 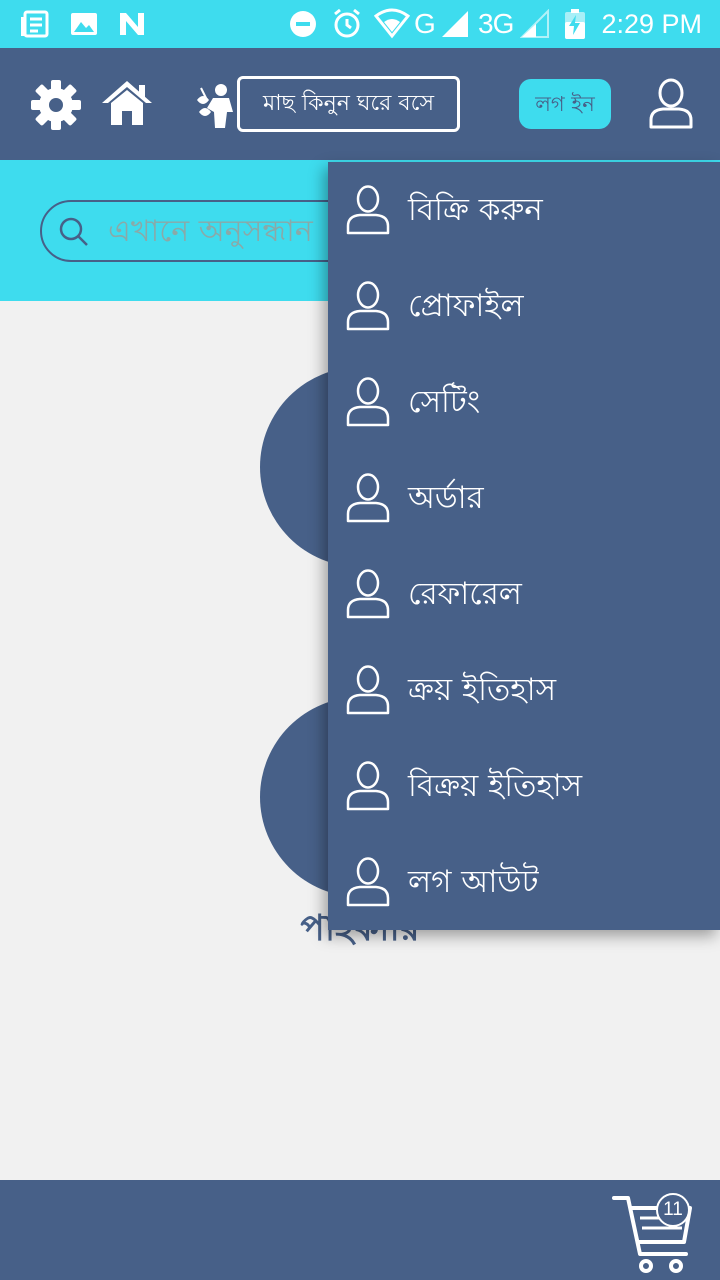 What do you see at coordinates (495, 786) in the screenshot?
I see `menu-item-label: বিক্রয় ইতিহাস` at bounding box center [495, 786].